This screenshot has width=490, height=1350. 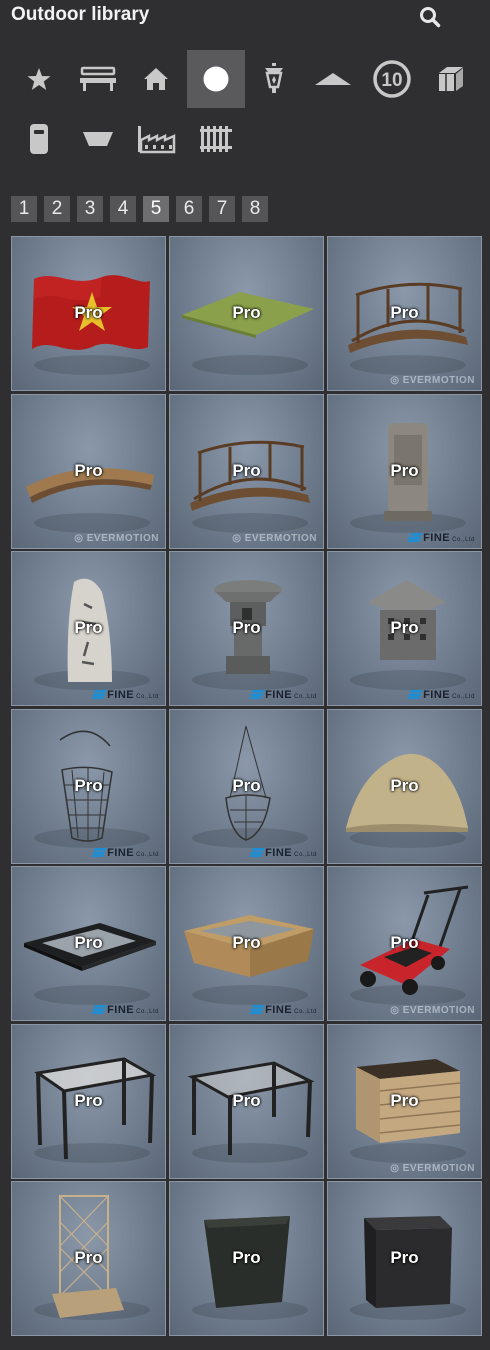 I want to click on asset-tile-lawn-mower: Pro ◎ EVERMOTION, so click(x=404, y=943).